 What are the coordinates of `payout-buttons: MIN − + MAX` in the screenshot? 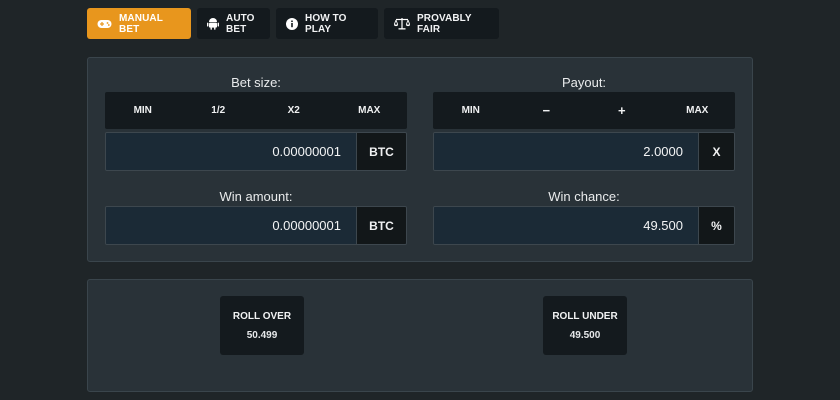 It's located at (584, 110).